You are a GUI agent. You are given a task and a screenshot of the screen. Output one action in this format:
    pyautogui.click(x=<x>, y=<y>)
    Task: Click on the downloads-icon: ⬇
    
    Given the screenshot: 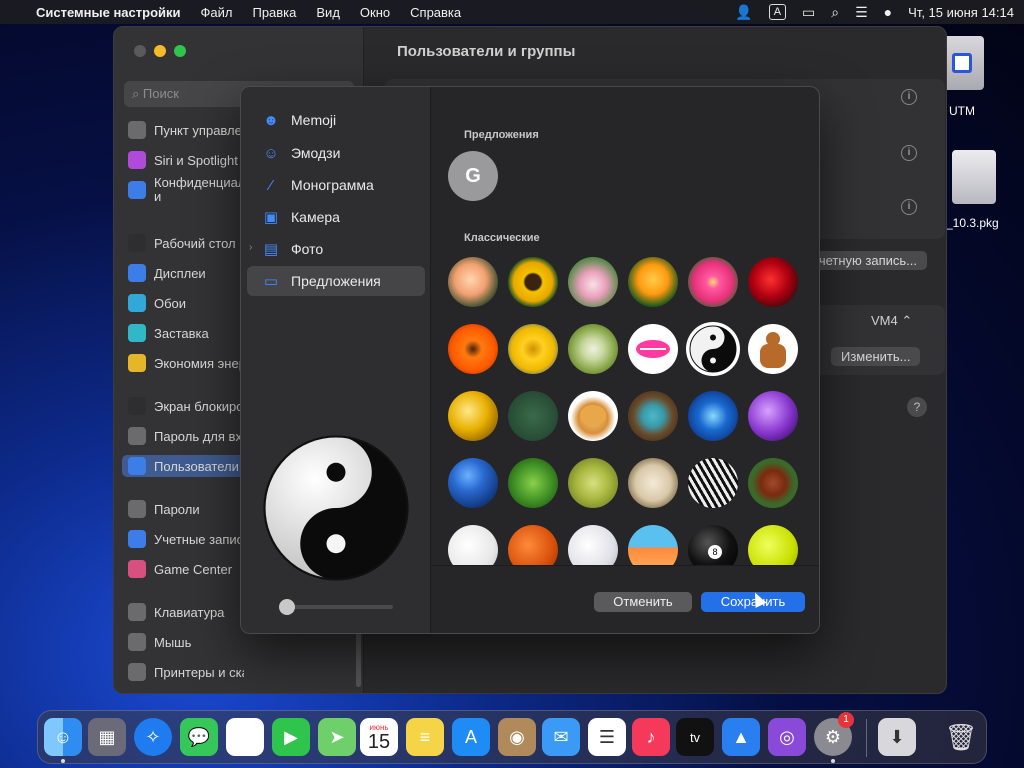 What is the action you would take?
    pyautogui.click(x=897, y=737)
    